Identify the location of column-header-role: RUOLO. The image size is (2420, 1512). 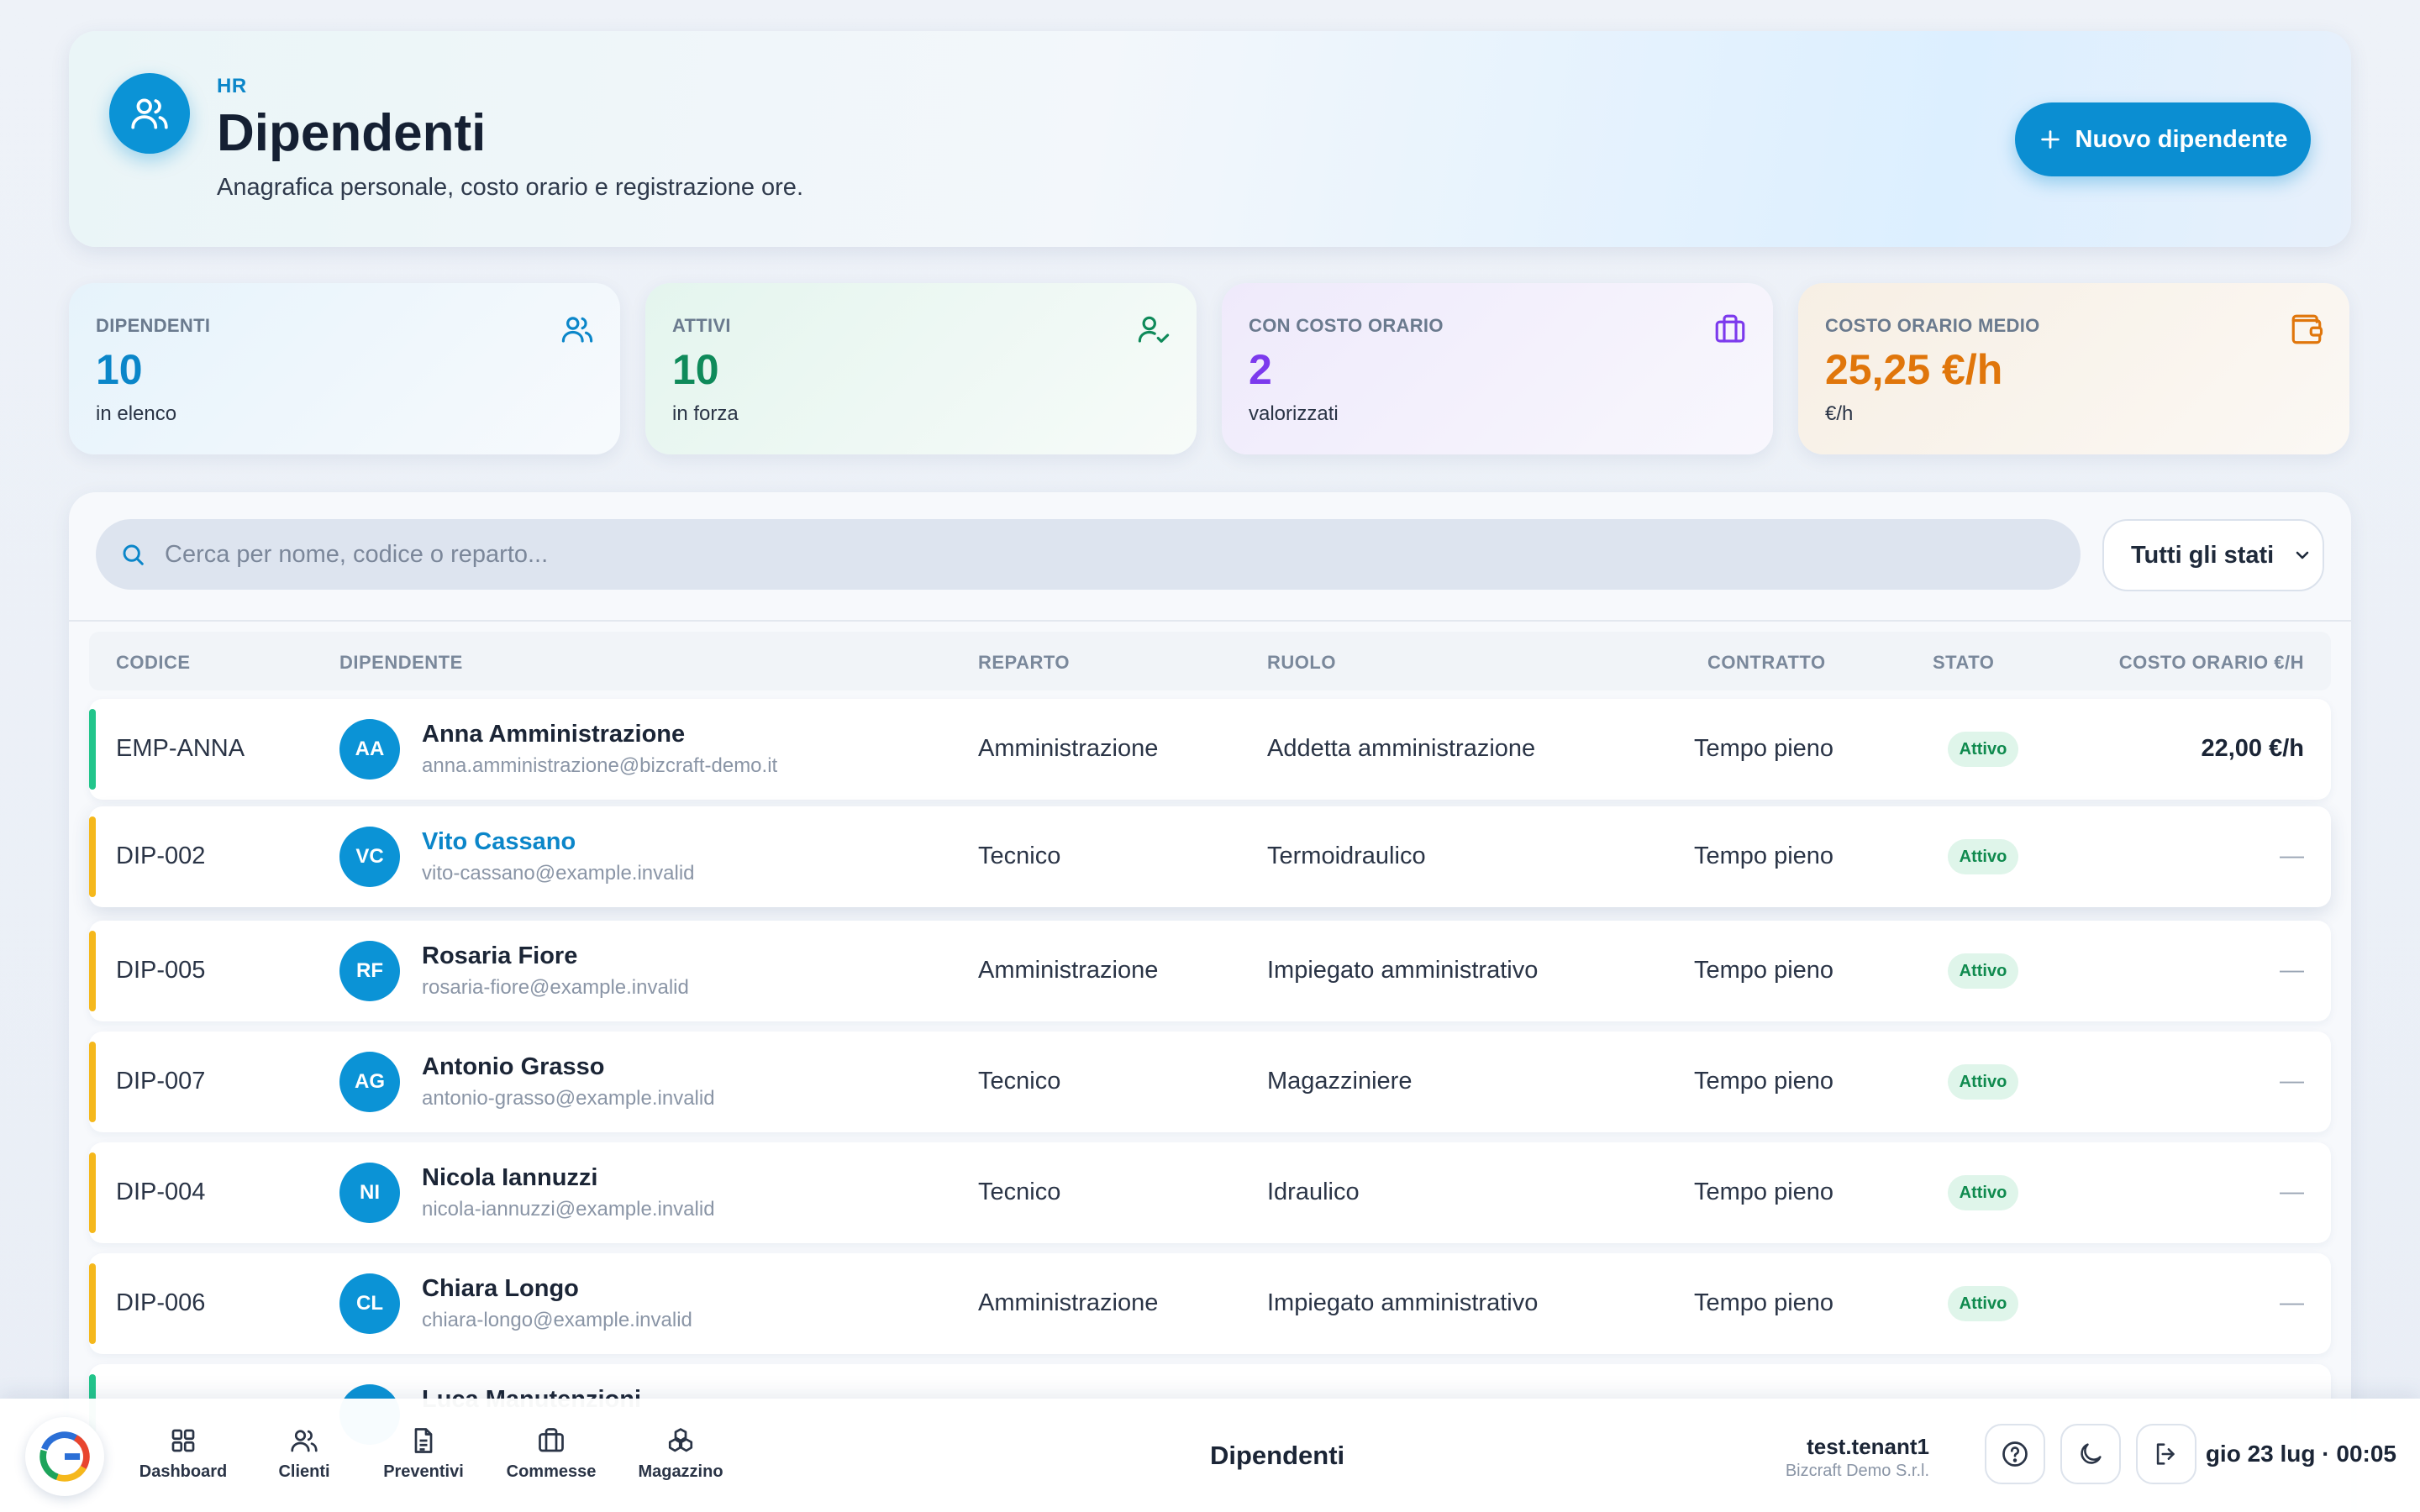
(1301, 663).